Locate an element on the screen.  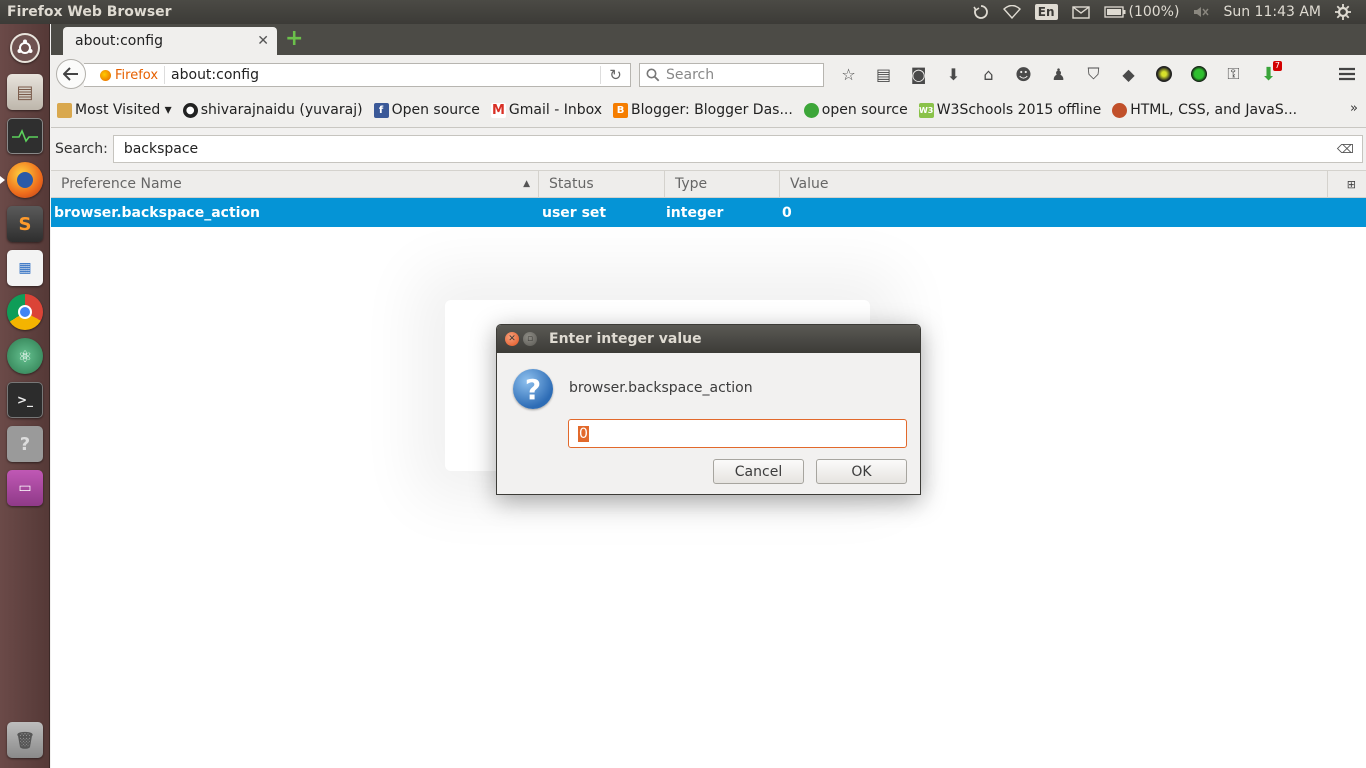
files-icon: ▤ is located at coordinates (25, 92).